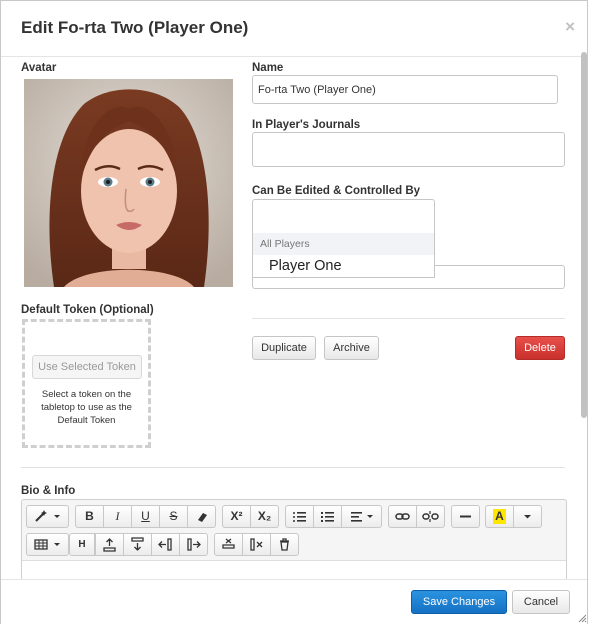  I want to click on name-label: Name, so click(268, 68).